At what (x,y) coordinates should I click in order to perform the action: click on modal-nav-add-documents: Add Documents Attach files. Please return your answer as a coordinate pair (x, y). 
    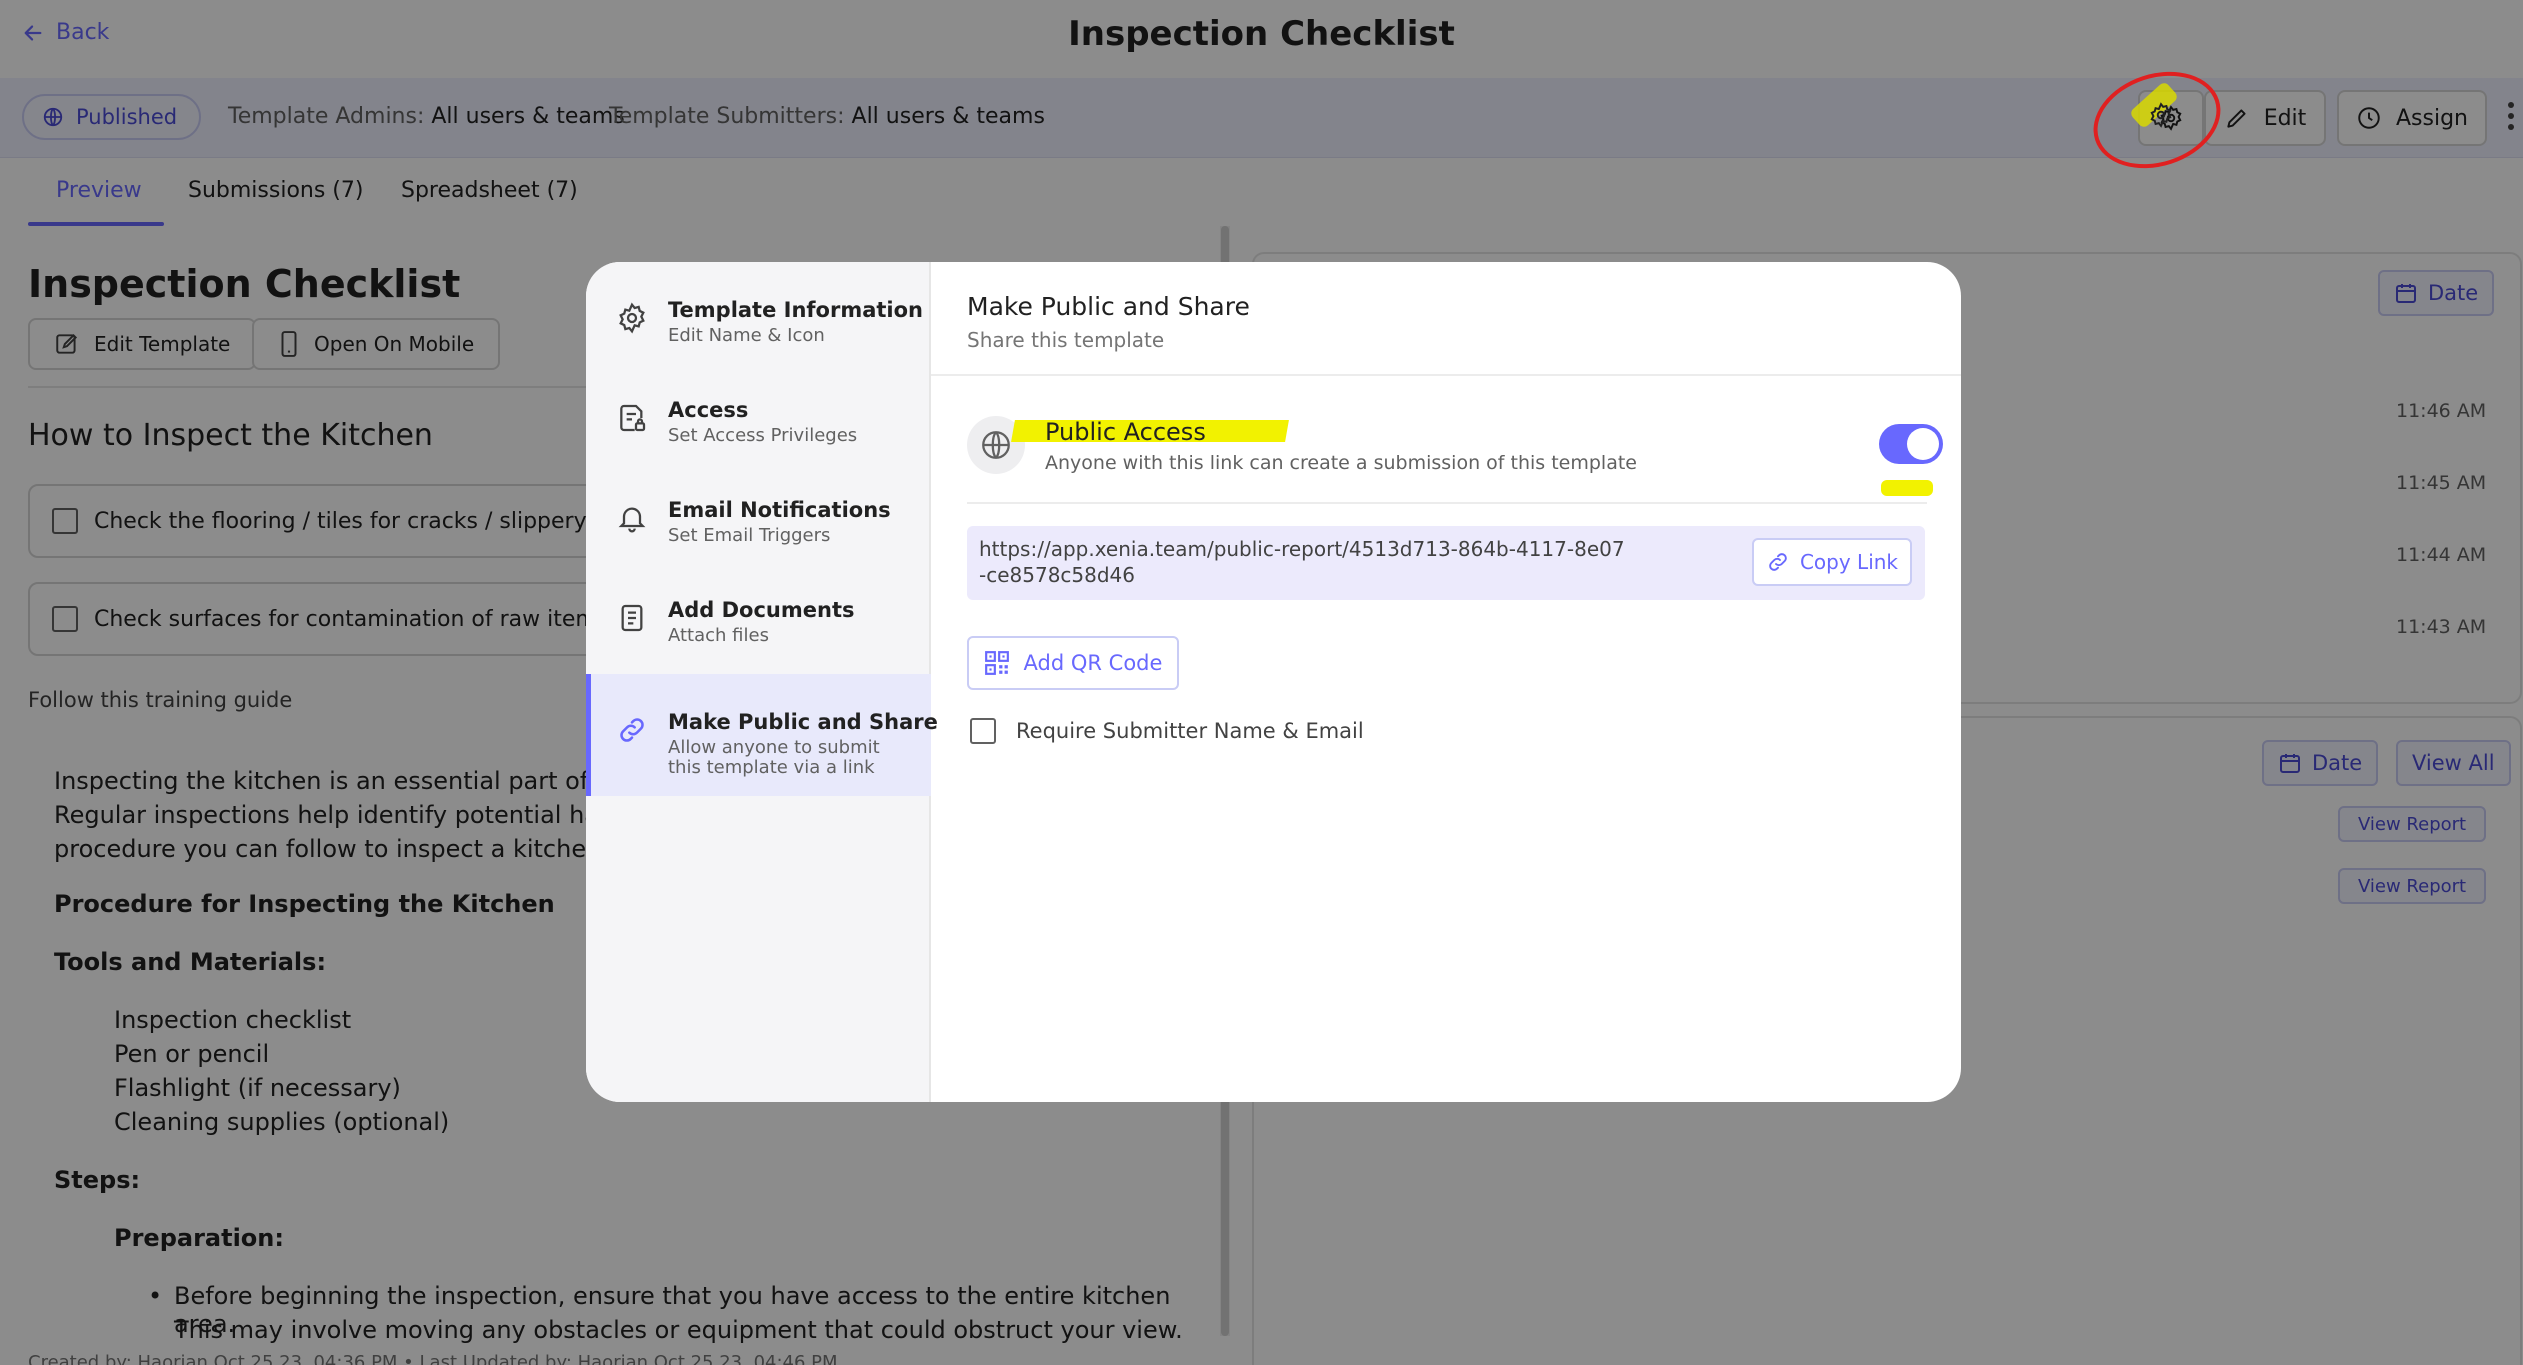
    Looking at the image, I should click on (758, 612).